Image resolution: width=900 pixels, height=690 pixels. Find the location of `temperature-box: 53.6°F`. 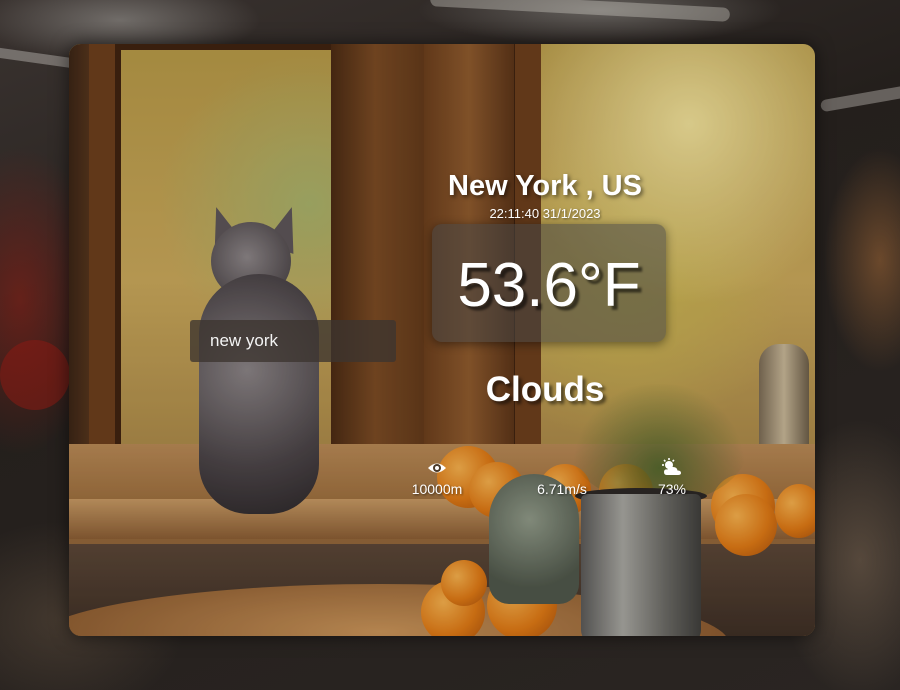

temperature-box: 53.6°F is located at coordinates (549, 283).